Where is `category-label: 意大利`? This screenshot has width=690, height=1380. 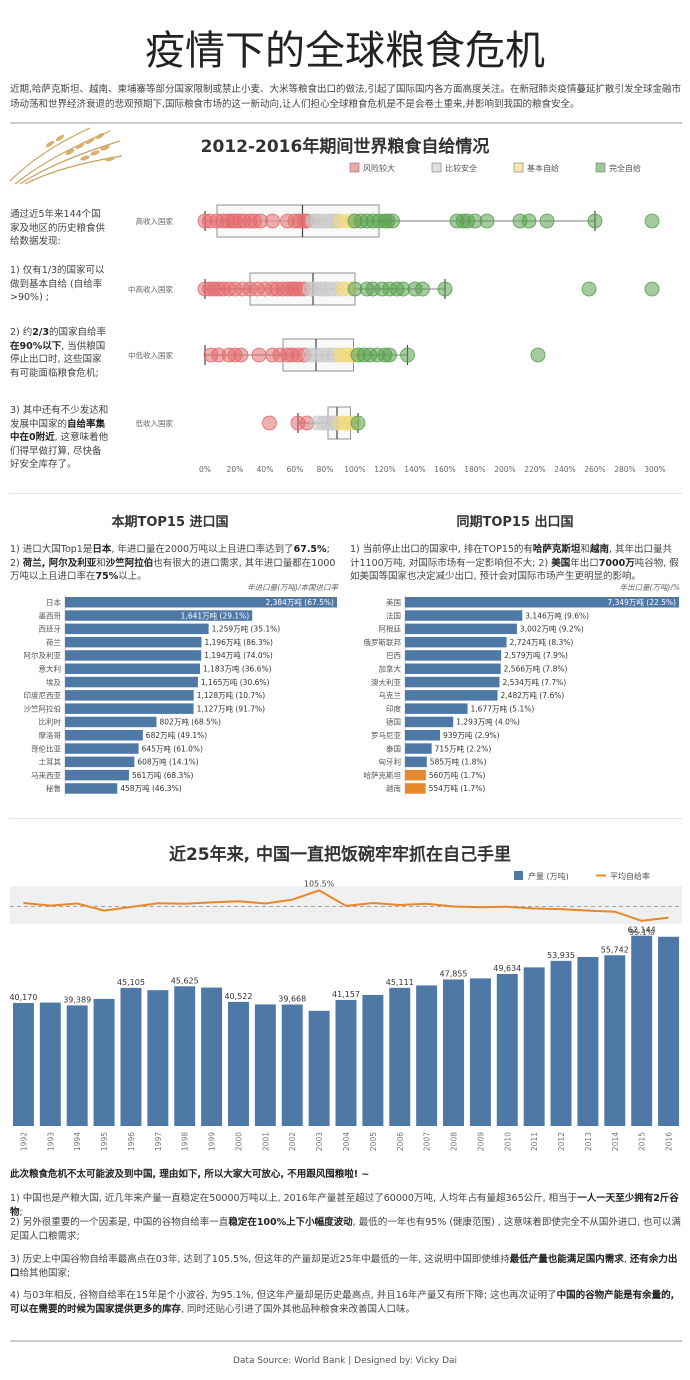
category-label: 意大利 is located at coordinates (50, 669).